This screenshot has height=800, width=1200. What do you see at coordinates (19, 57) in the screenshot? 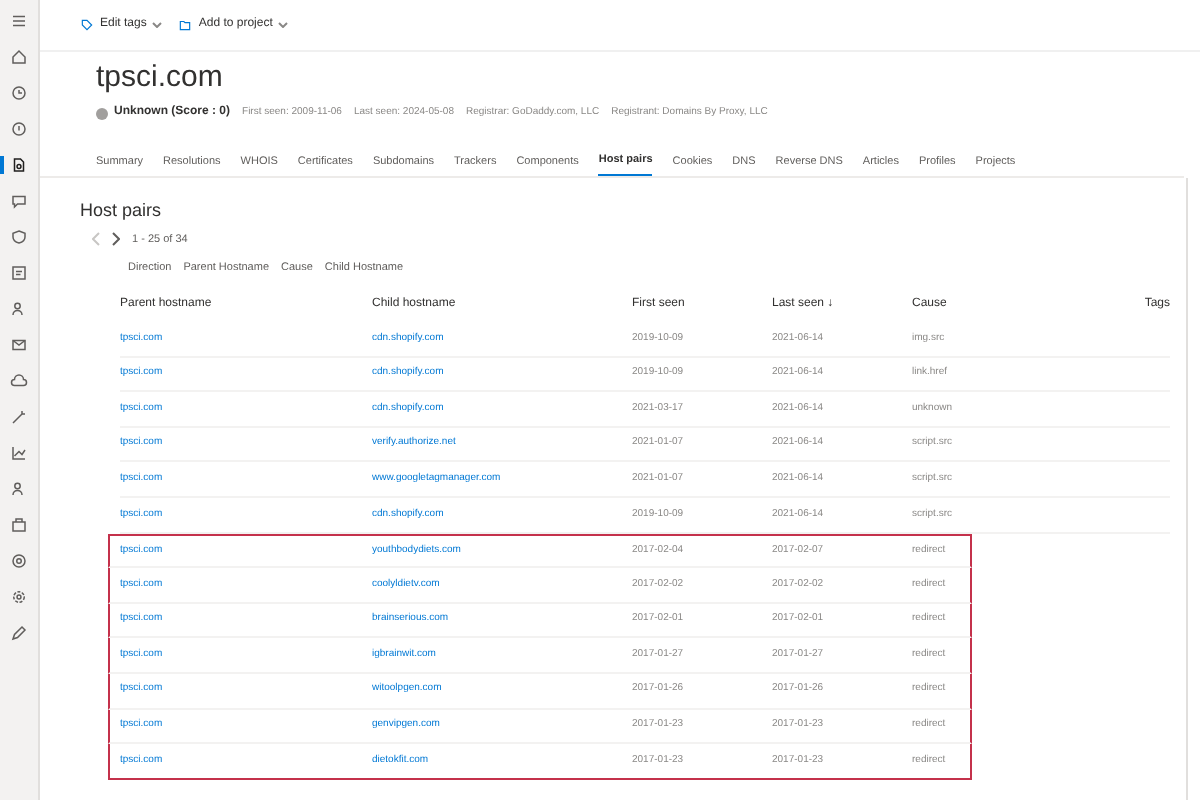
I see `home-icon` at bounding box center [19, 57].